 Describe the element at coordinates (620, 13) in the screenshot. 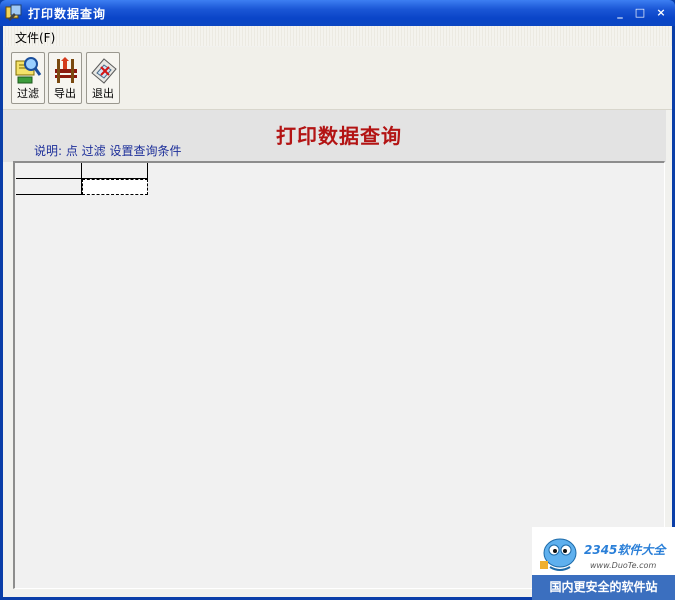

I see `minimize-button: _` at that location.